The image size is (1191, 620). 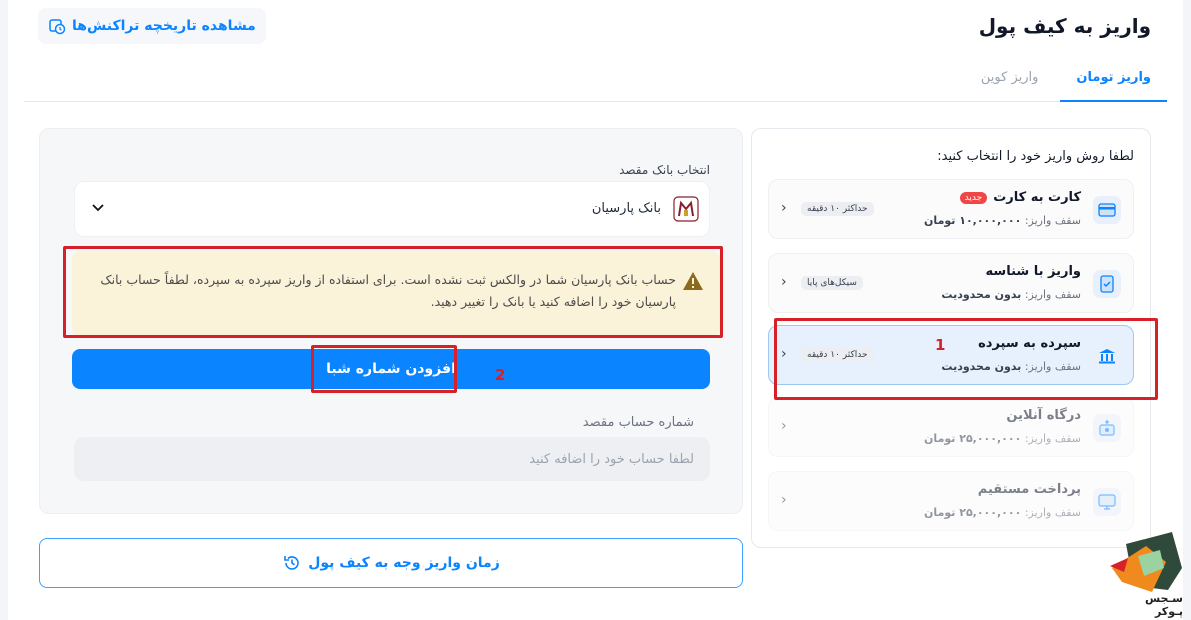 I want to click on tab-coin-deposit: واریز کوین, so click(x=1010, y=80).